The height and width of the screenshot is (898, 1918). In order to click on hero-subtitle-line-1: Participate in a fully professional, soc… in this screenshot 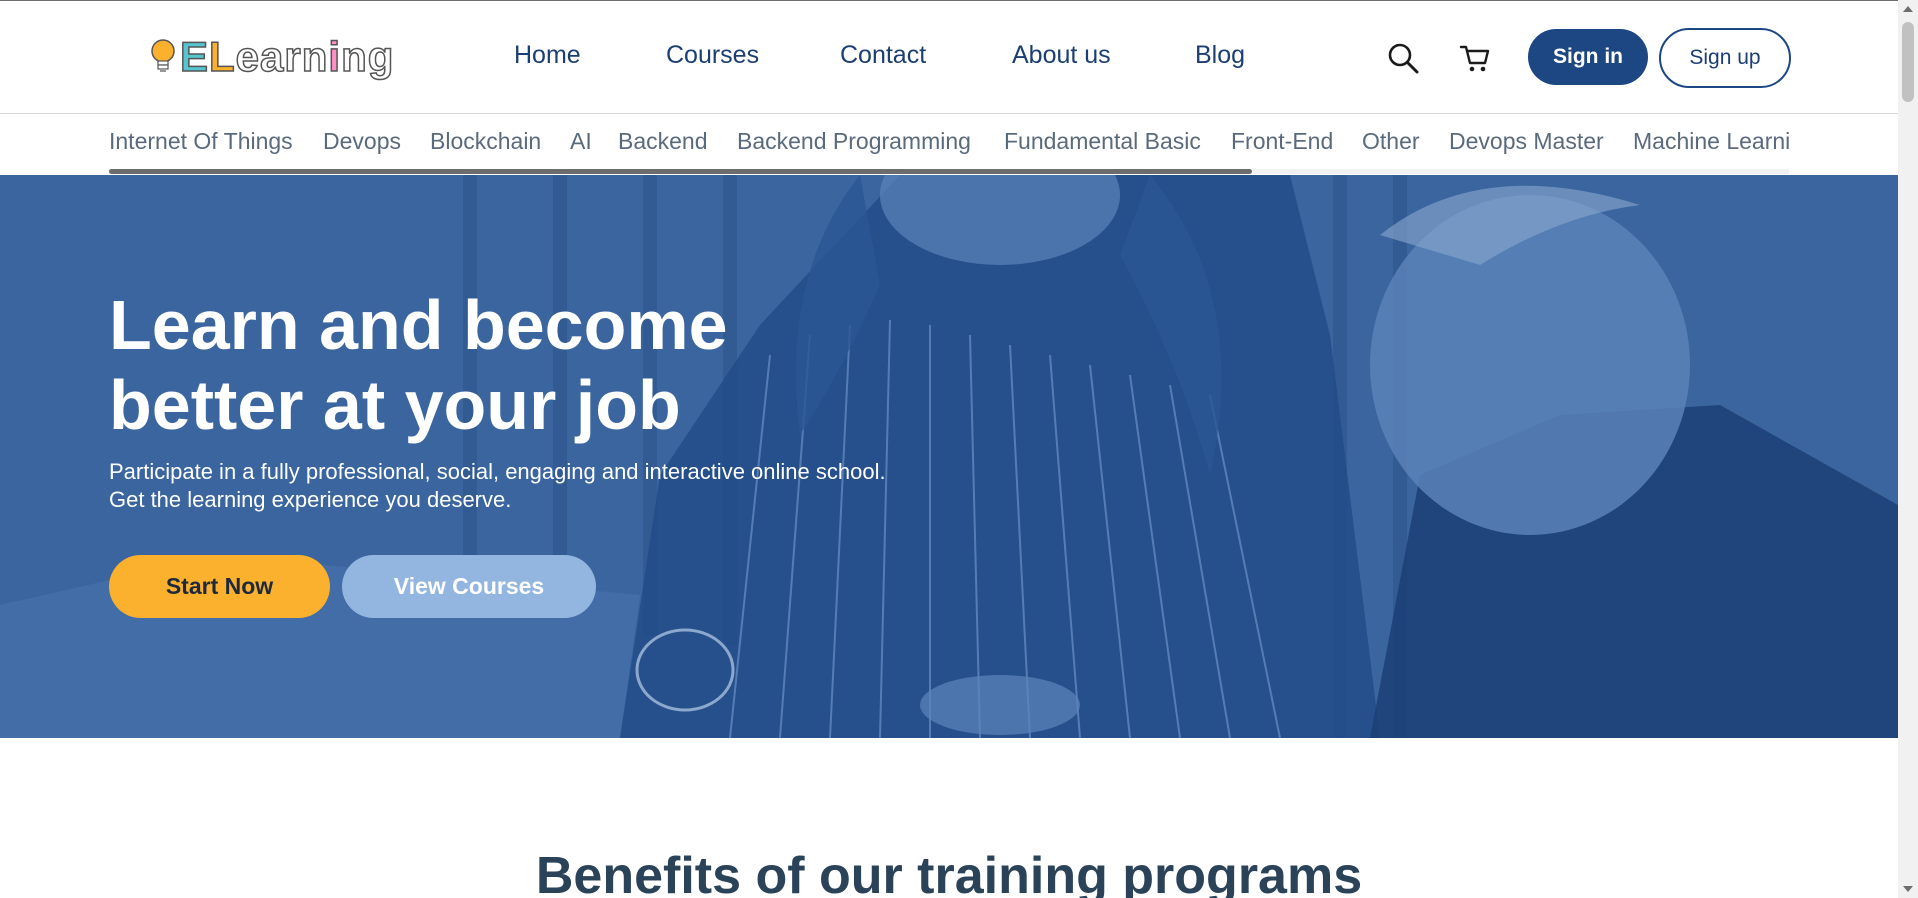, I will do `click(497, 471)`.